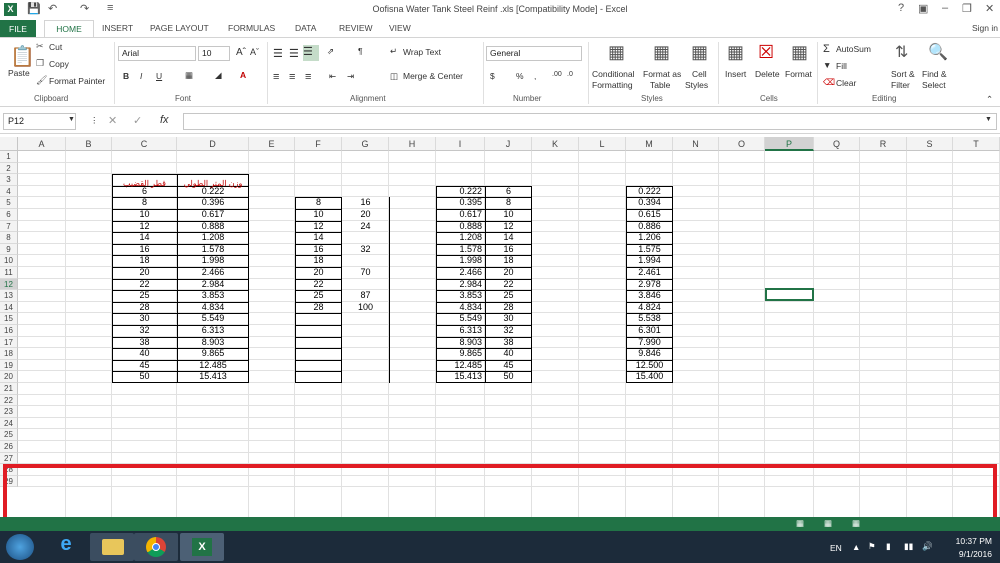 The image size is (1000, 563). What do you see at coordinates (318, 215) in the screenshot?
I see `cell-f: 10` at bounding box center [318, 215].